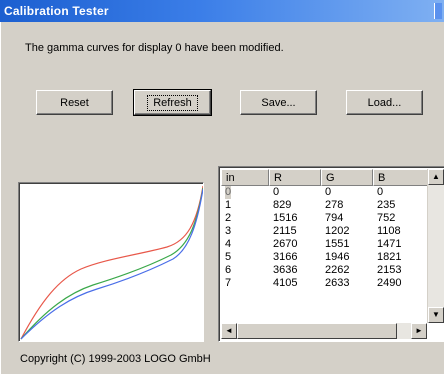  What do you see at coordinates (438, 11) in the screenshot?
I see `title-bar-edge` at bounding box center [438, 11].